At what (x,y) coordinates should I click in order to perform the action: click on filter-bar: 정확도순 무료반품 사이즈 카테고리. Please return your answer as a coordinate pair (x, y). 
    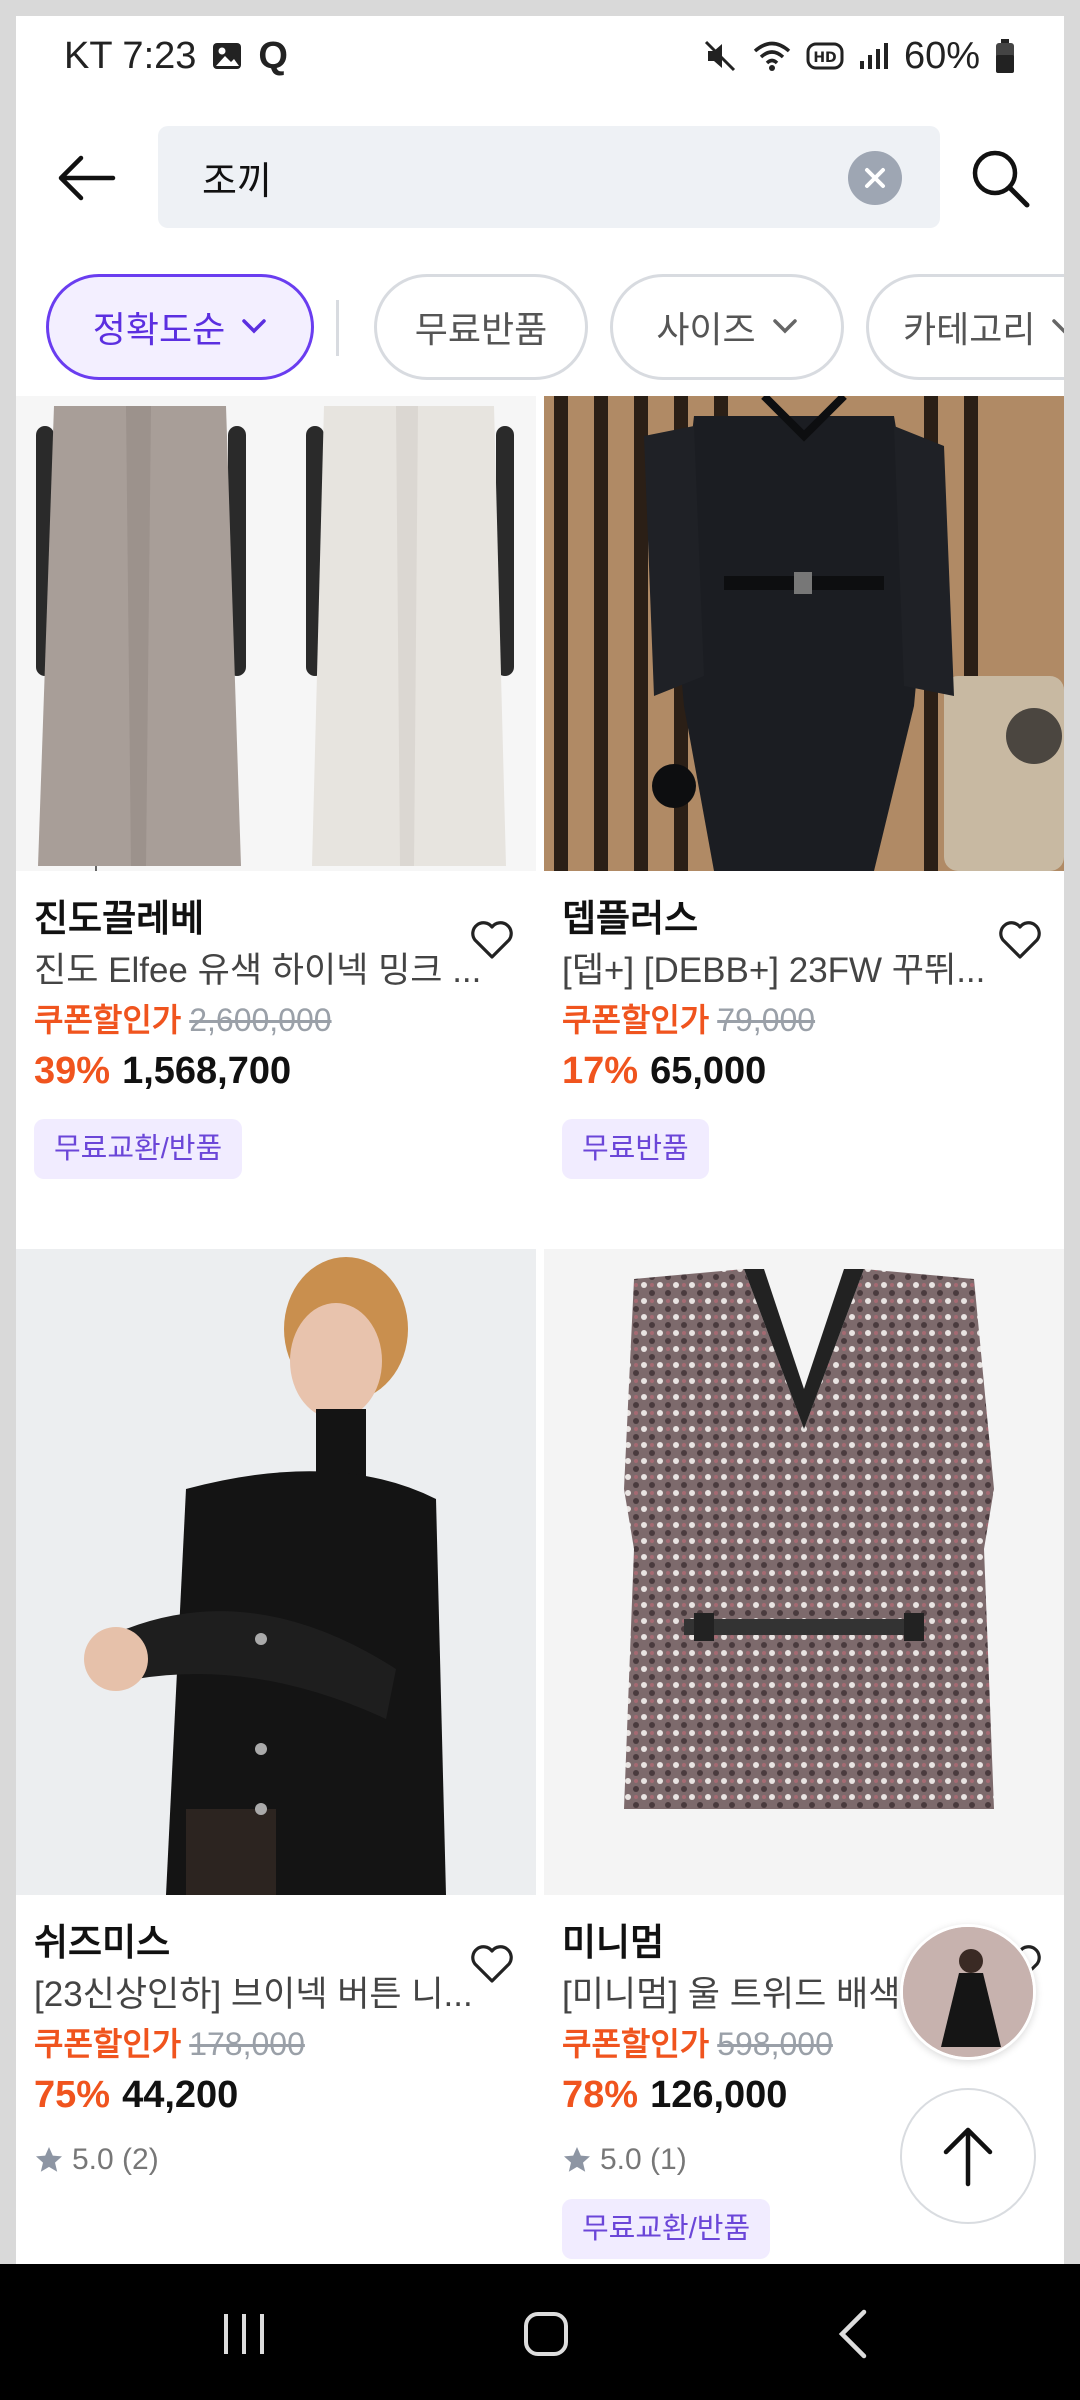
    Looking at the image, I should click on (540, 329).